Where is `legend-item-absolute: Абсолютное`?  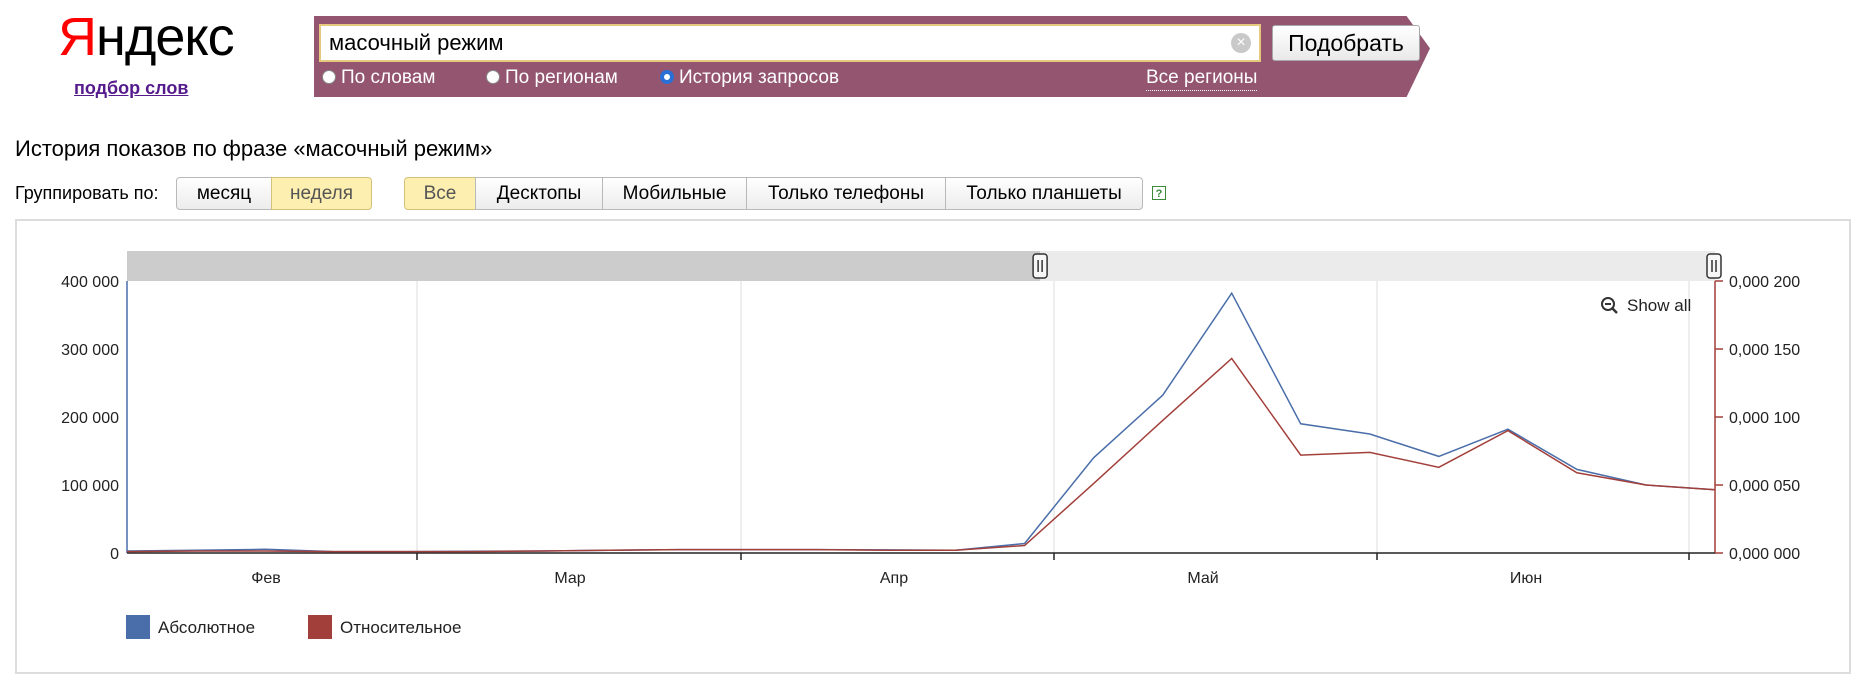 legend-item-absolute: Абсолютное is located at coordinates (190, 627).